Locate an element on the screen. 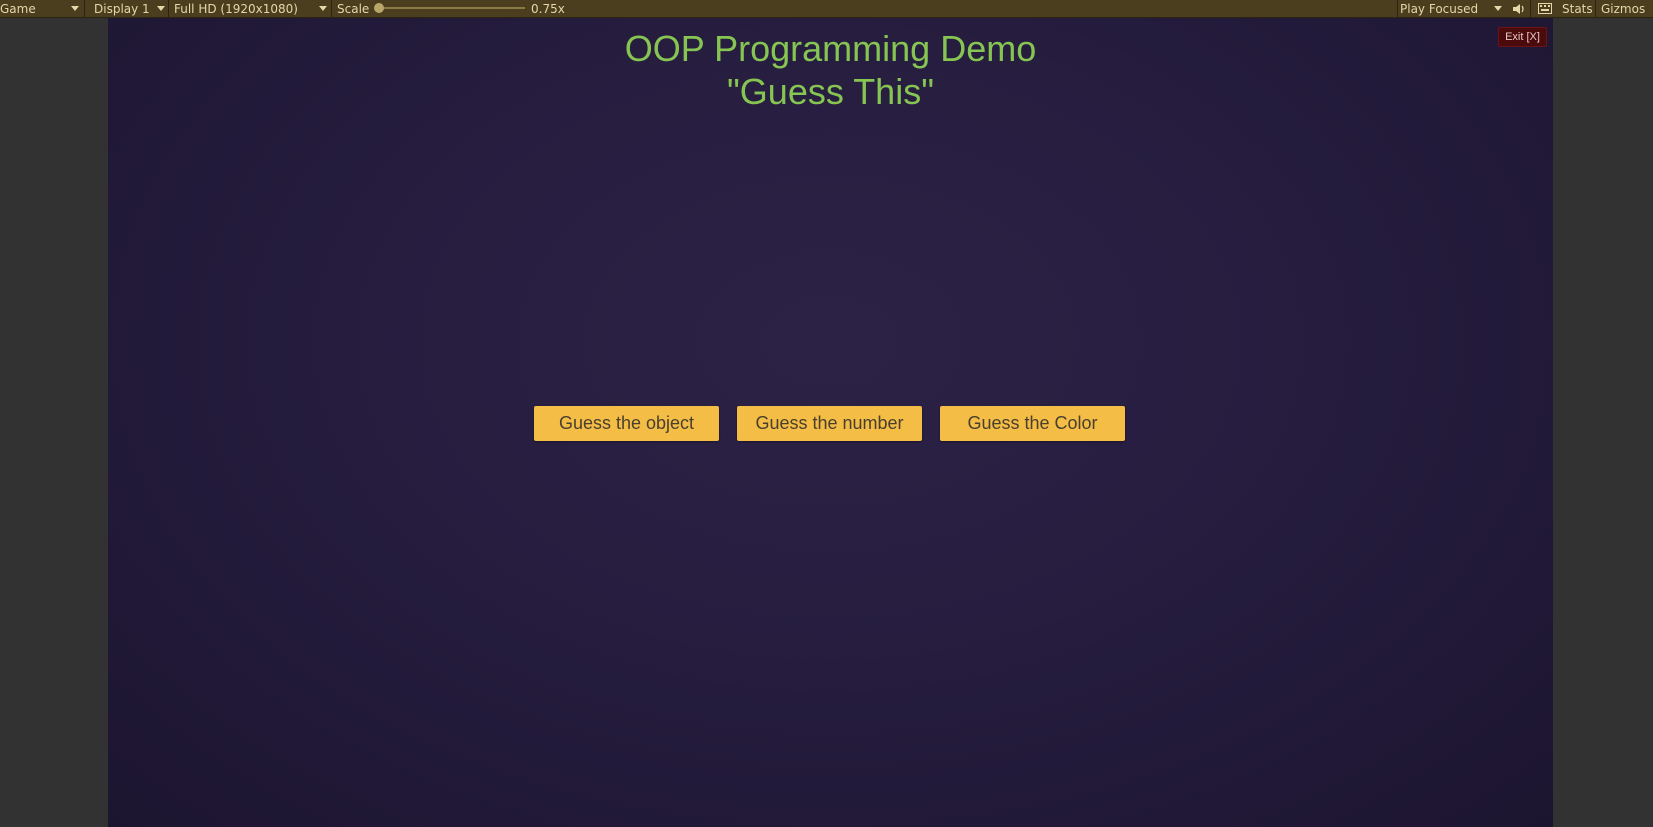  guess-number-button: Guess the number is located at coordinates (829, 423).